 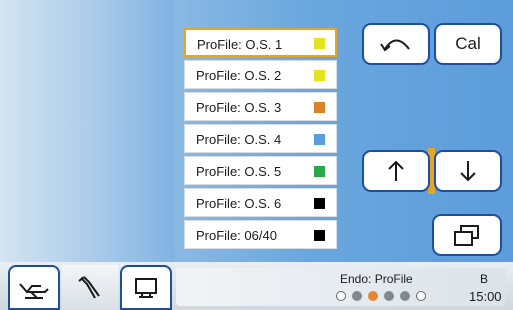 I want to click on tab-monitor, so click(x=146, y=287).